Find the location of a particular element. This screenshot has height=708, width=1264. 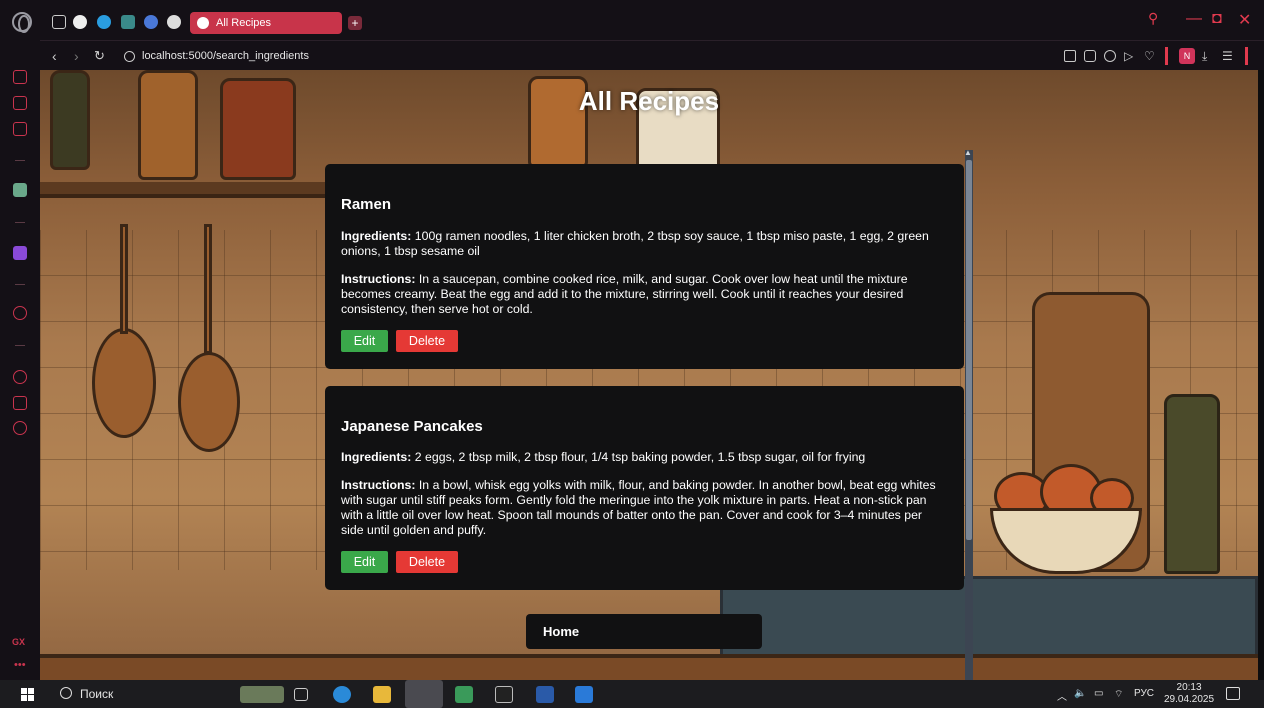

search-icon is located at coordinates (66, 693).